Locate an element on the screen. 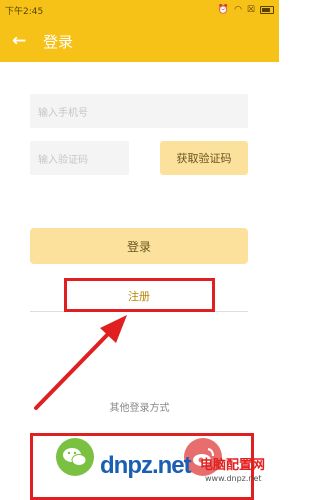 This screenshot has width=320, height=500. wifi-icon: ◠ is located at coordinates (238, 9).